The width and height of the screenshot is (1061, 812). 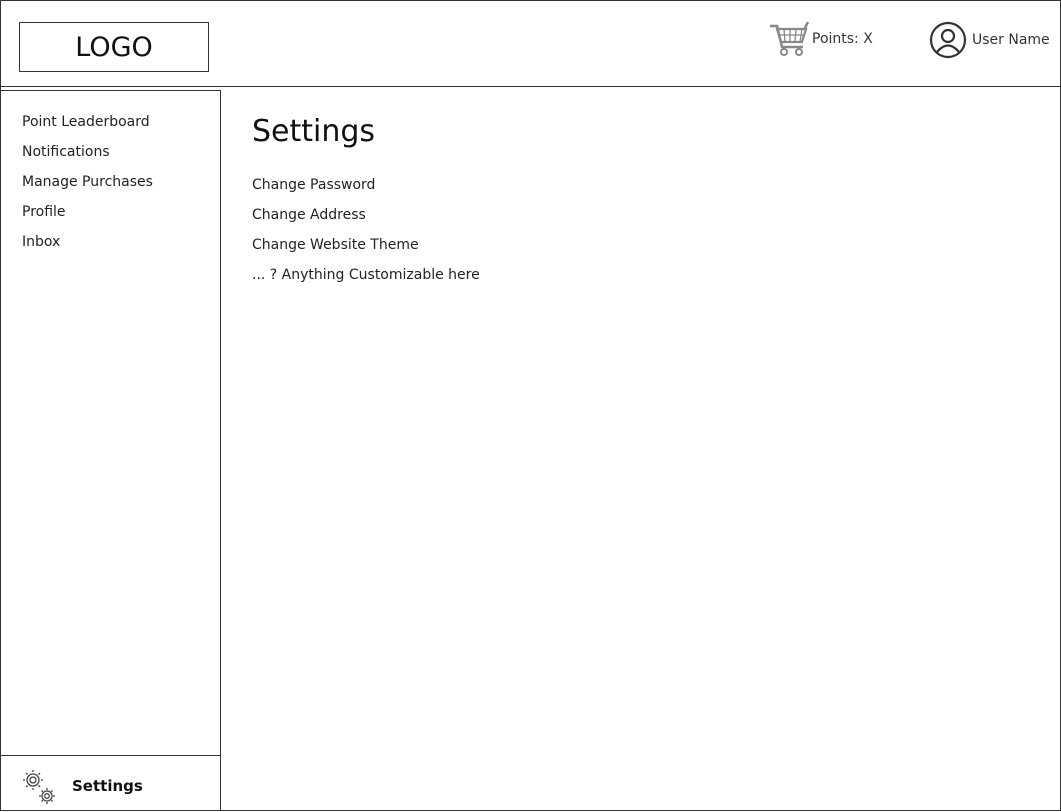 I want to click on sidebar-item-point-leaderboard: Point Leaderboard, so click(x=87, y=128).